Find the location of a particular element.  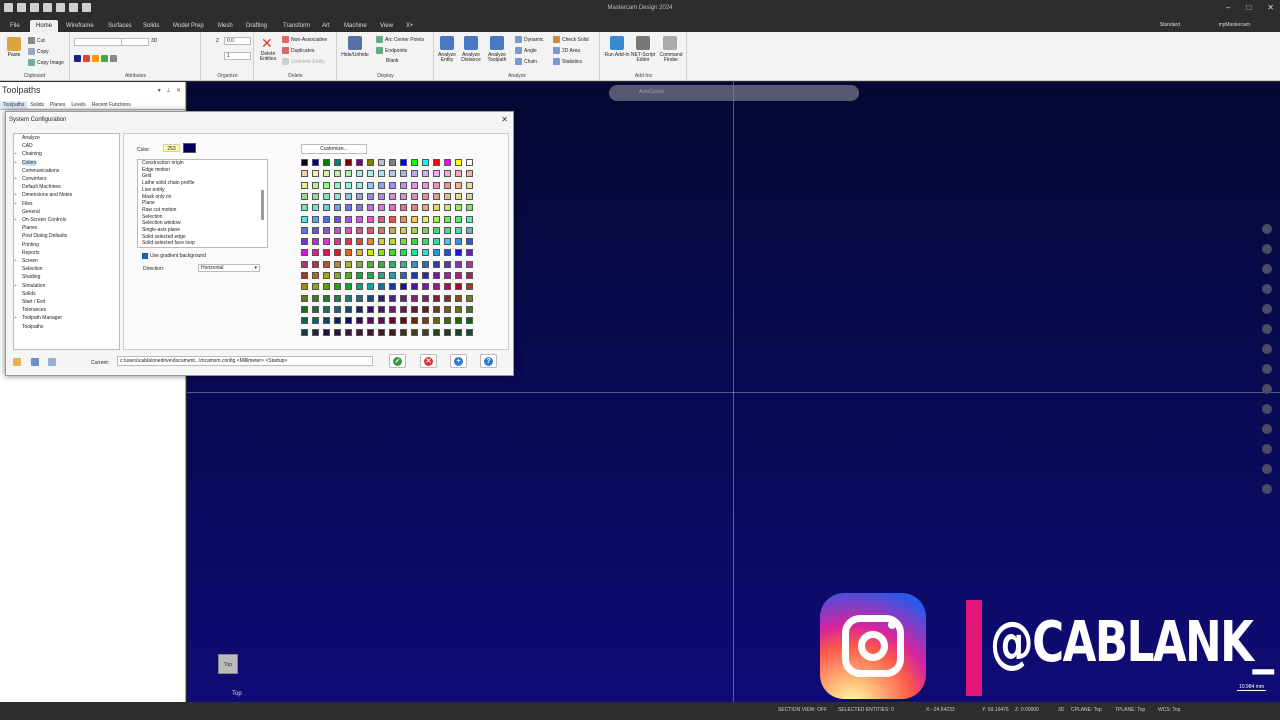

tab-home: Home is located at coordinates (44, 26).